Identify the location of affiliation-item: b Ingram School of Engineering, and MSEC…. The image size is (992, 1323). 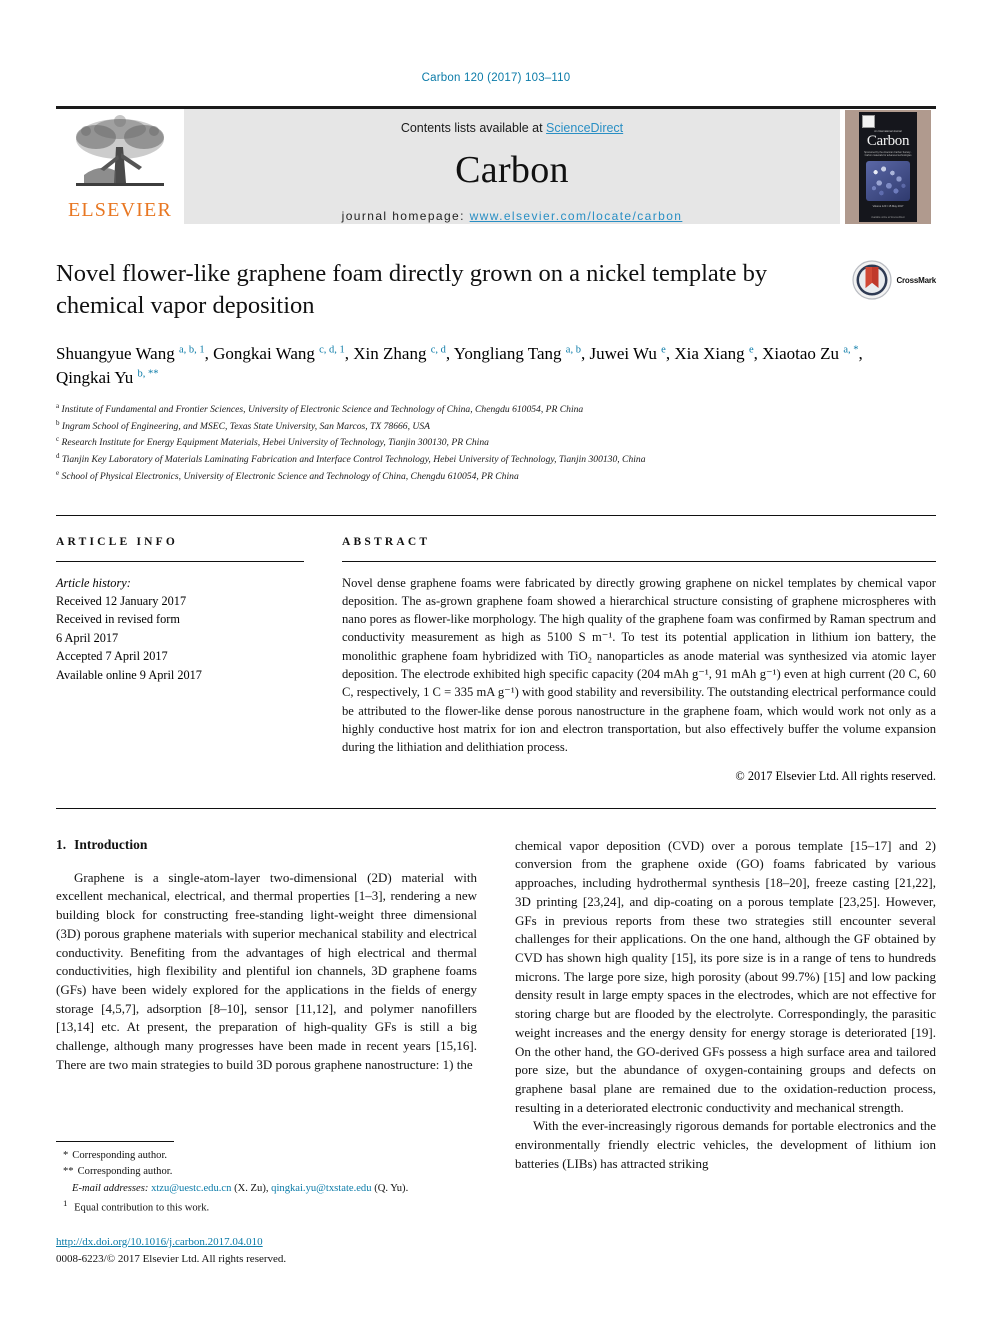
(496, 426).